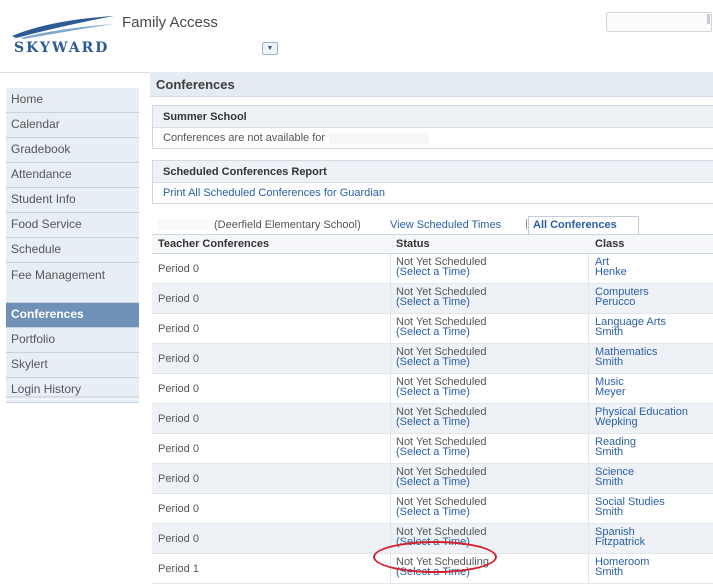  What do you see at coordinates (622, 302) in the screenshot?
I see `teacher-name-link: Perucco` at bounding box center [622, 302].